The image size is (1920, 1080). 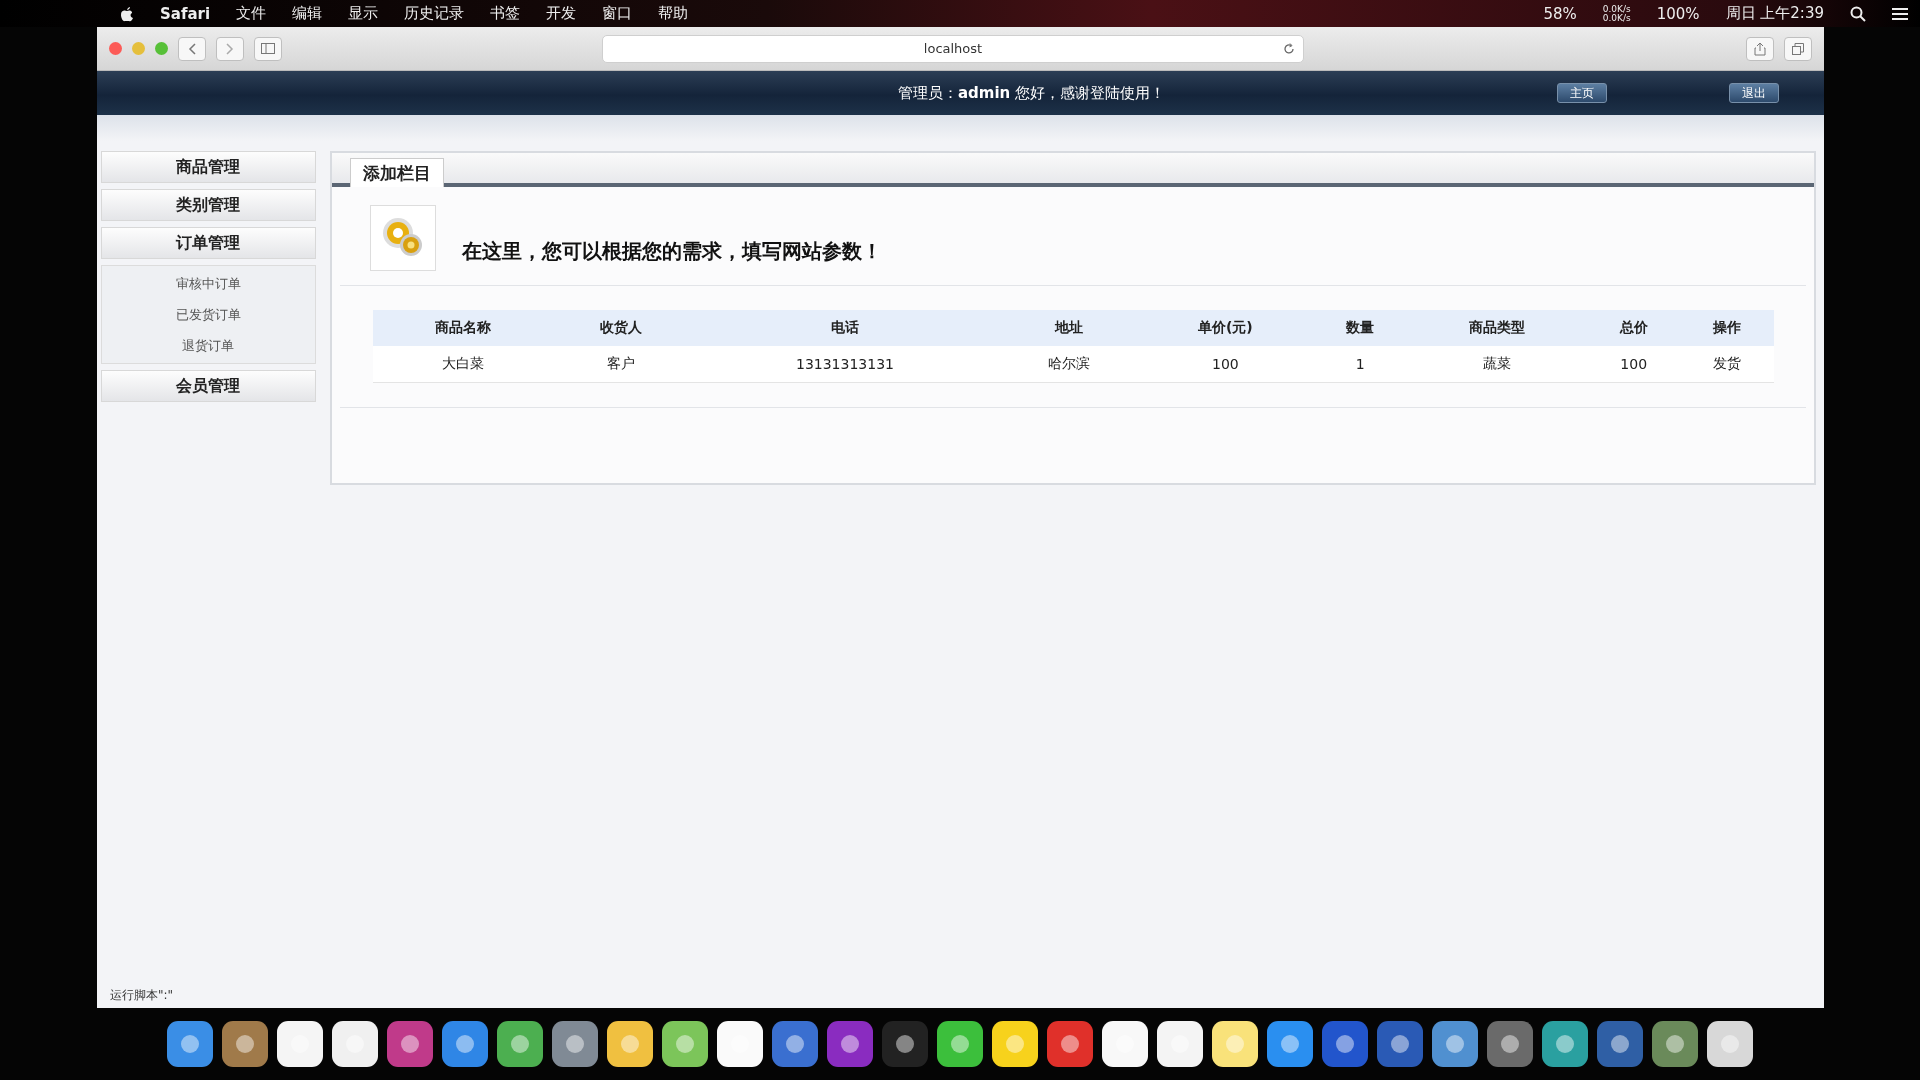 I want to click on tabs-icon, so click(x=1798, y=48).